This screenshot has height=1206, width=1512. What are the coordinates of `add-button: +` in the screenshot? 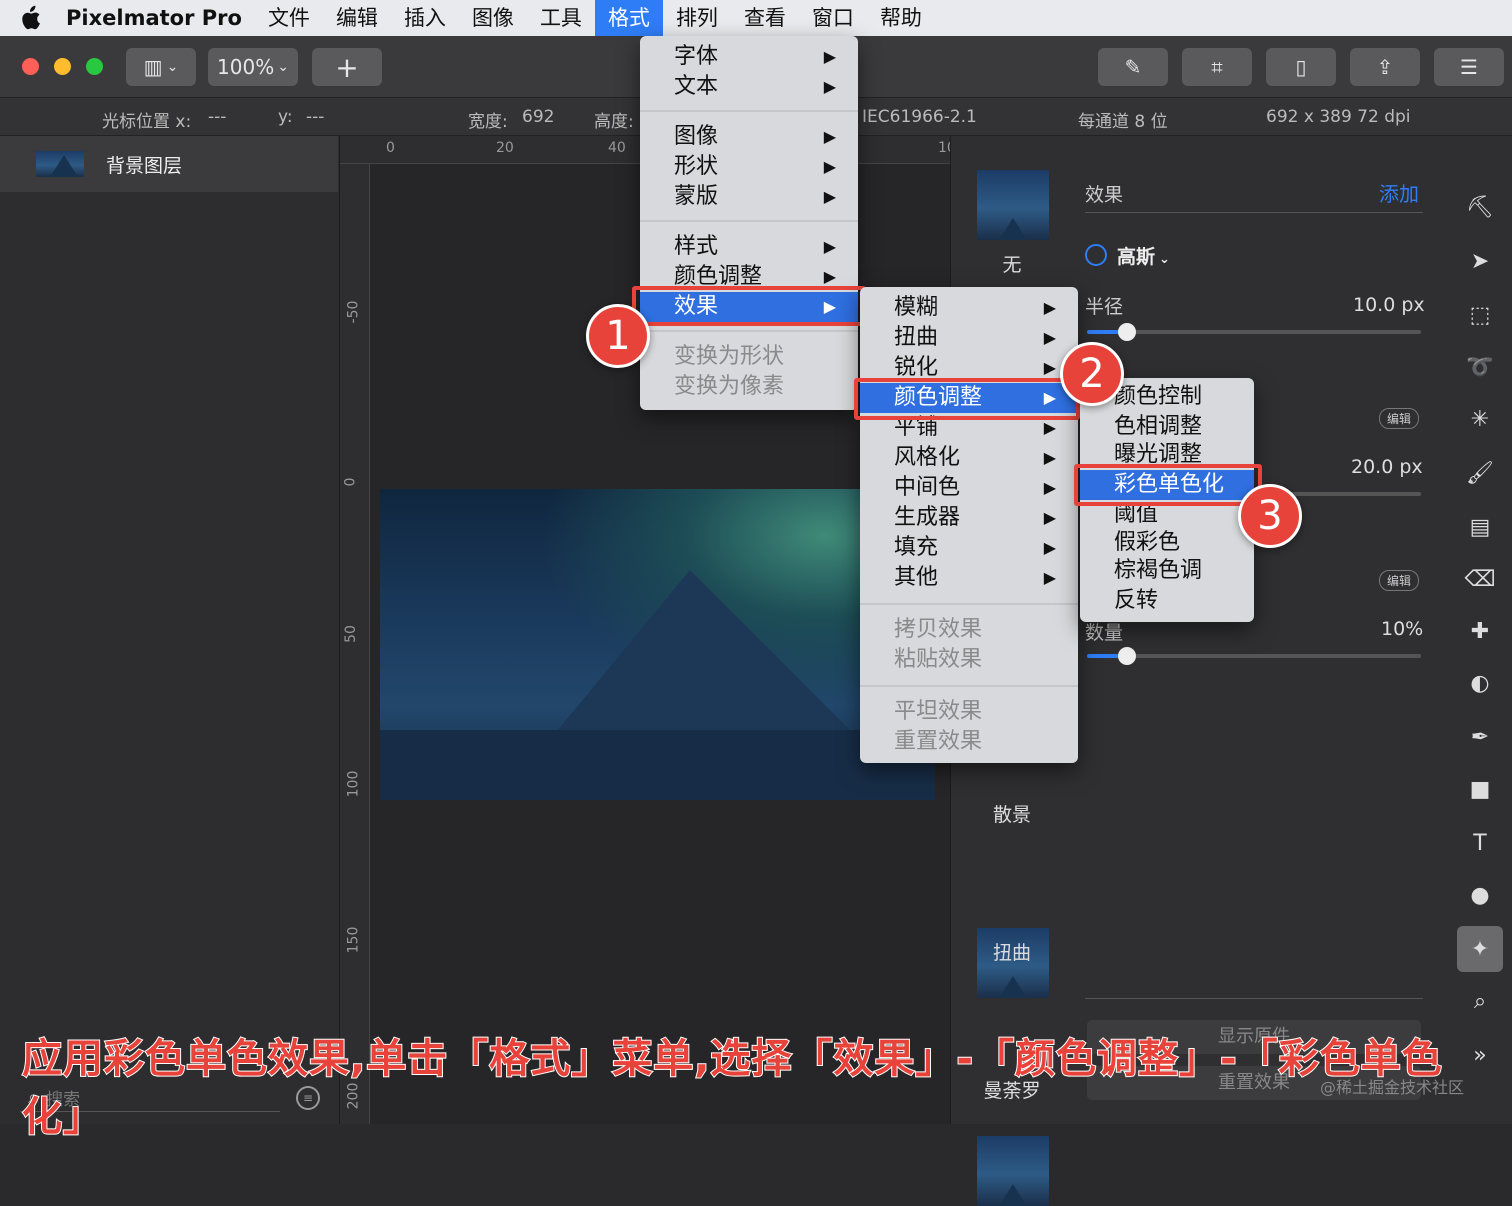 It's located at (347, 67).